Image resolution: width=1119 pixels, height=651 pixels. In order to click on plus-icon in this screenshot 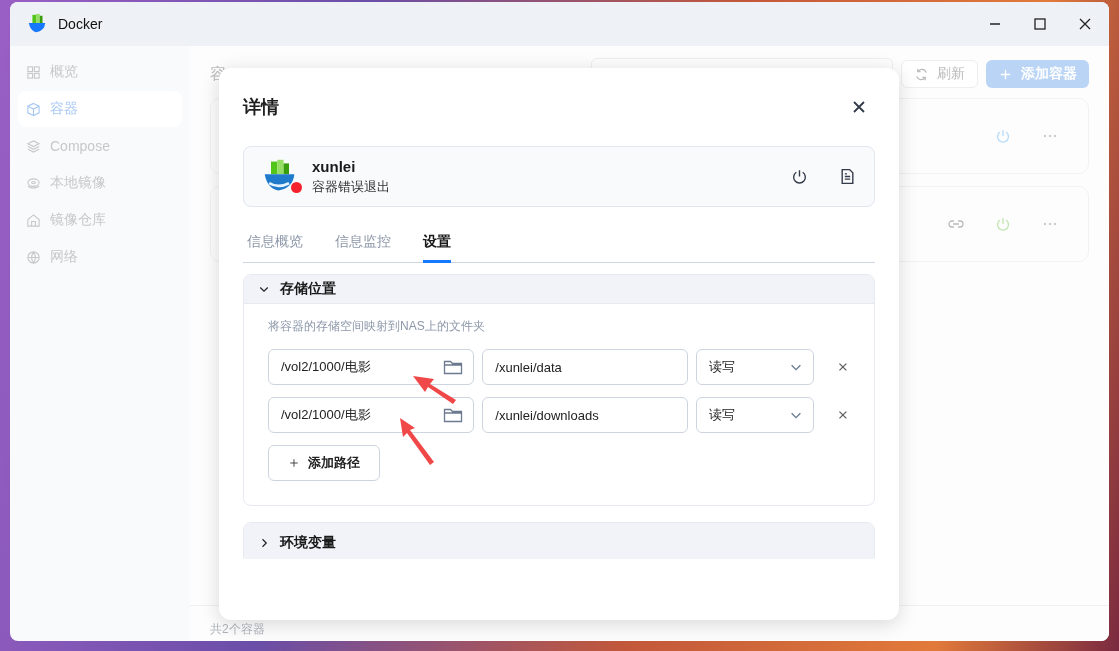, I will do `click(294, 463)`.